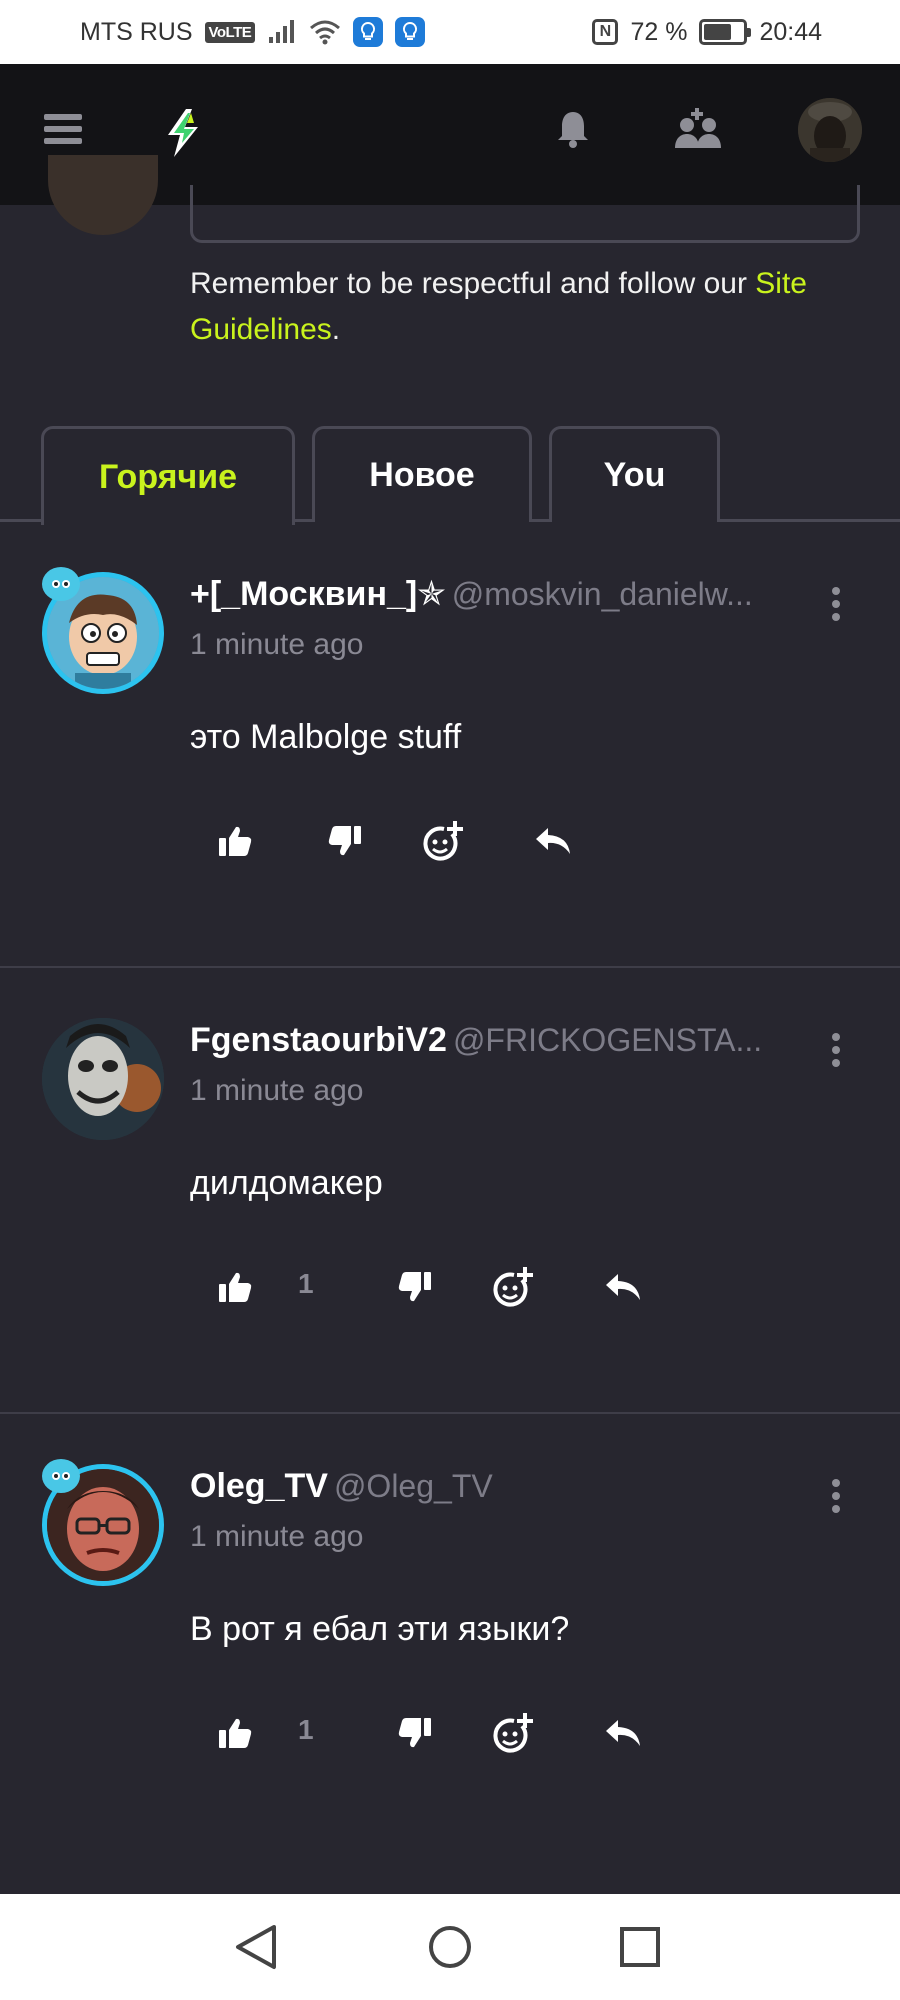 This screenshot has width=900, height=2000. I want to click on home-circle-icon, so click(450, 1947).